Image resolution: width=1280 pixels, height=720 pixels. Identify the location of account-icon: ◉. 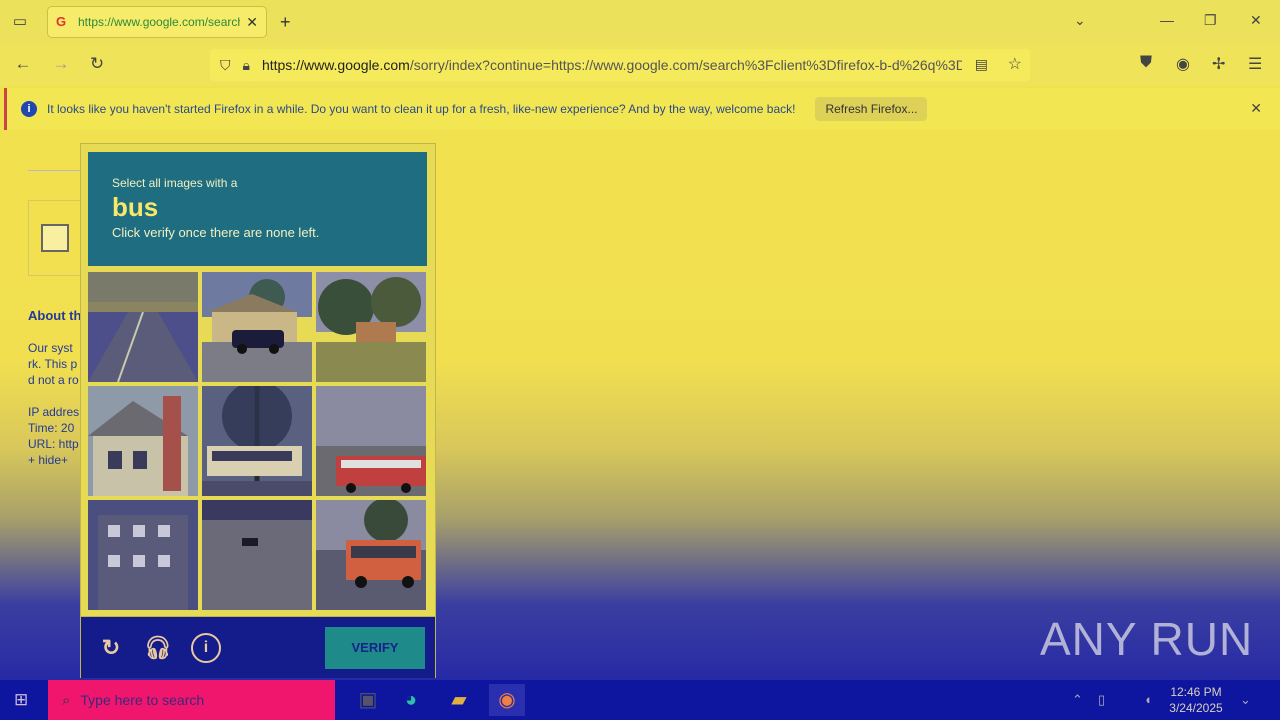
(1183, 64).